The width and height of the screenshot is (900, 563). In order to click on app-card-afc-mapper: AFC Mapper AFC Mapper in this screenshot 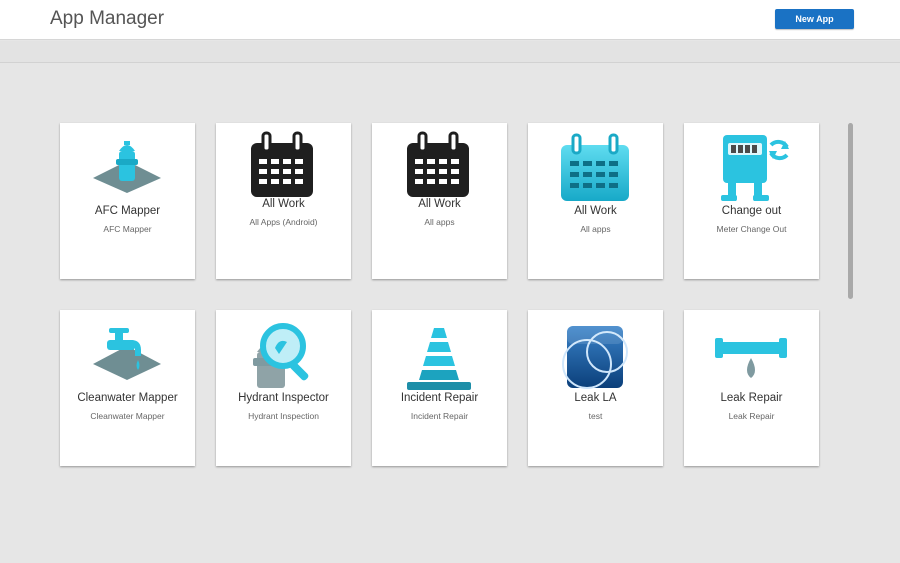, I will do `click(127, 201)`.